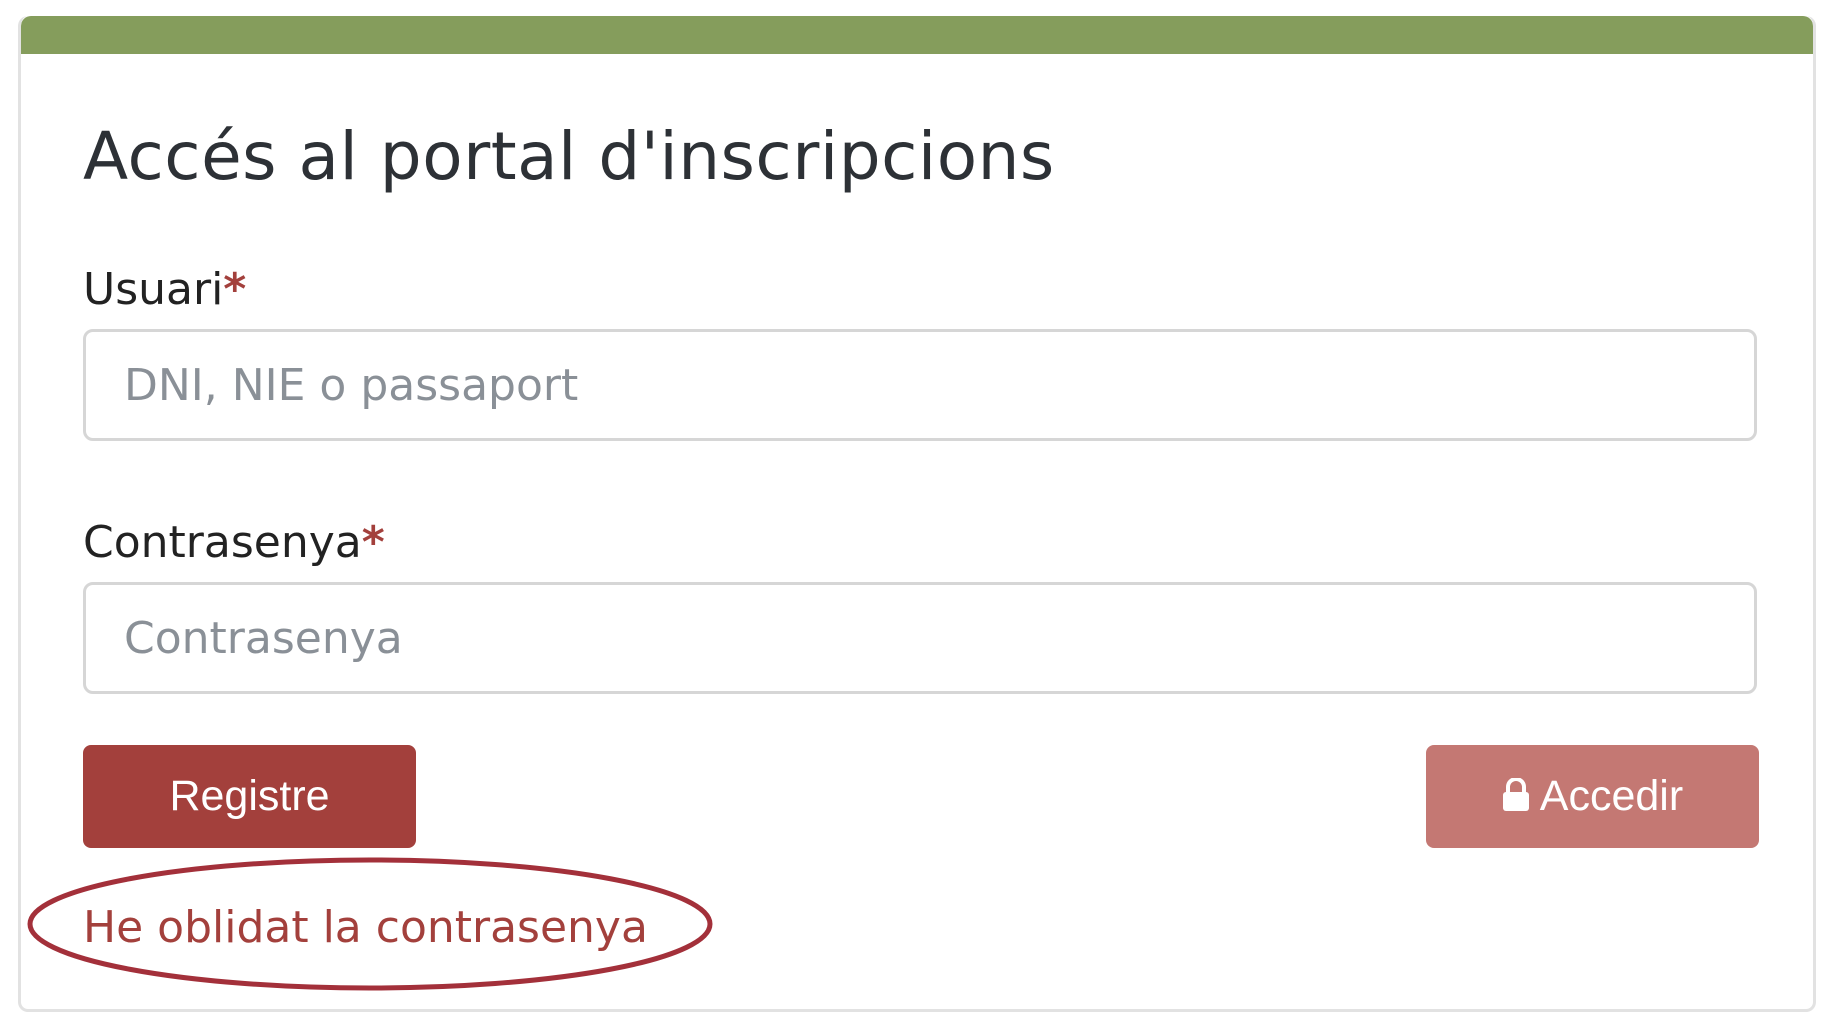  I want to click on password-label-text: Contrasenya, so click(222, 542).